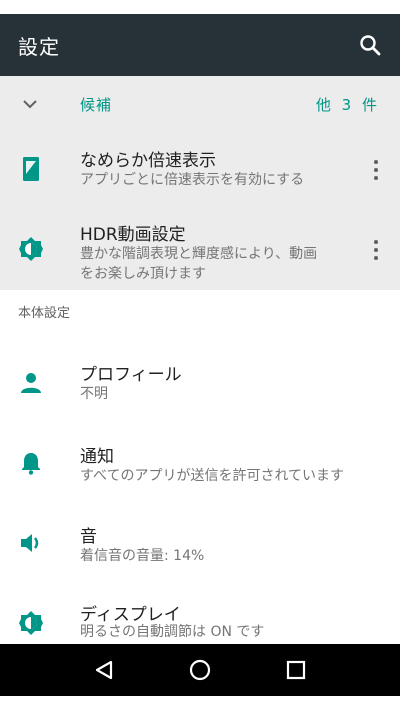 This screenshot has width=400, height=711. What do you see at coordinates (347, 105) in the screenshot?
I see `suggestions-count: 他 3 件` at bounding box center [347, 105].